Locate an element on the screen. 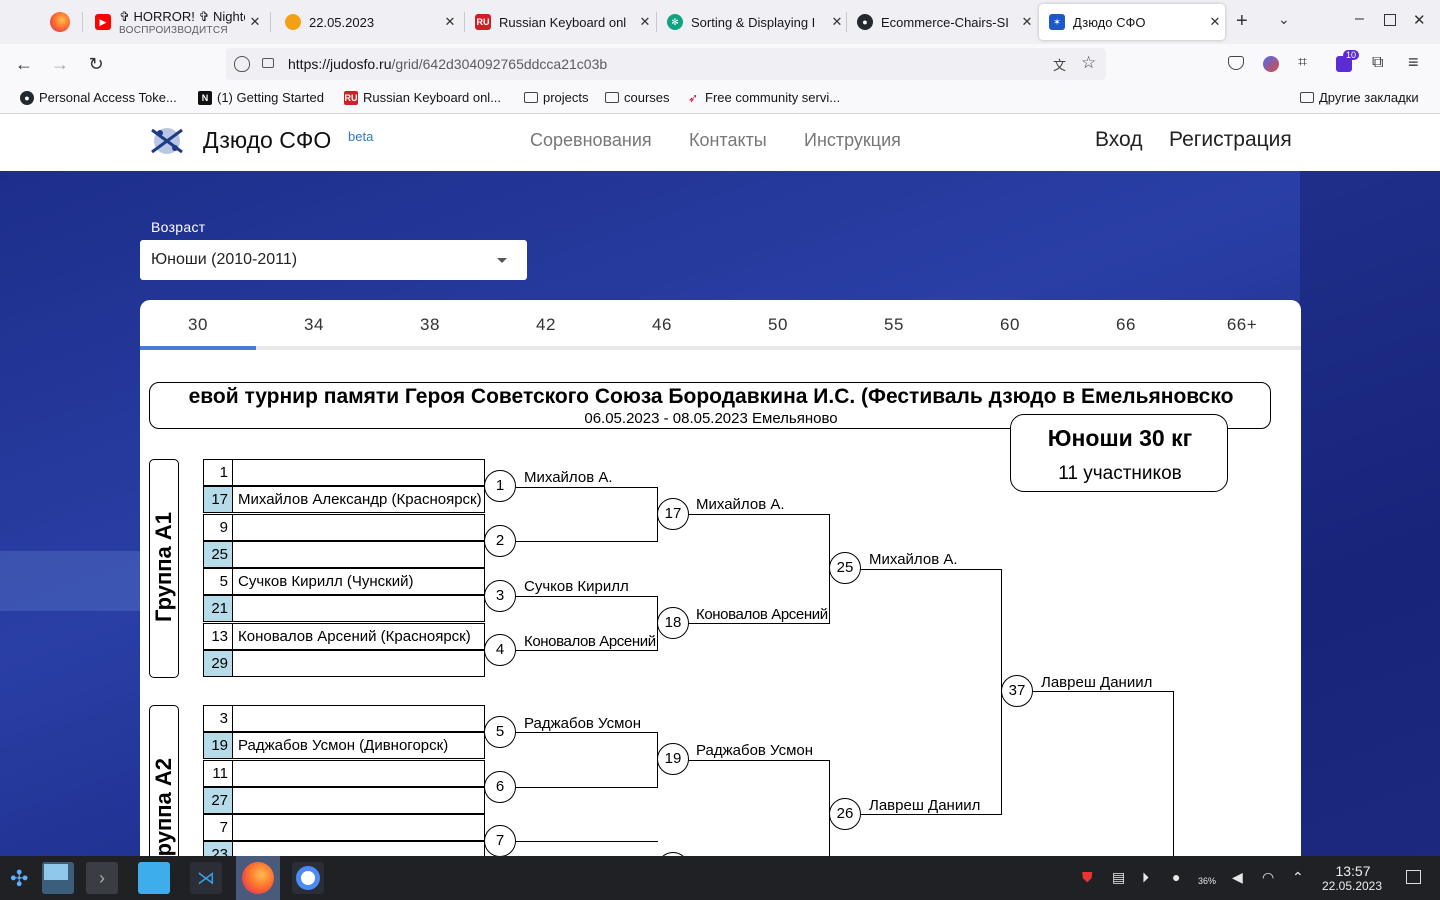 The width and height of the screenshot is (1440, 900). weight-tab-50: 50 is located at coordinates (778, 325).